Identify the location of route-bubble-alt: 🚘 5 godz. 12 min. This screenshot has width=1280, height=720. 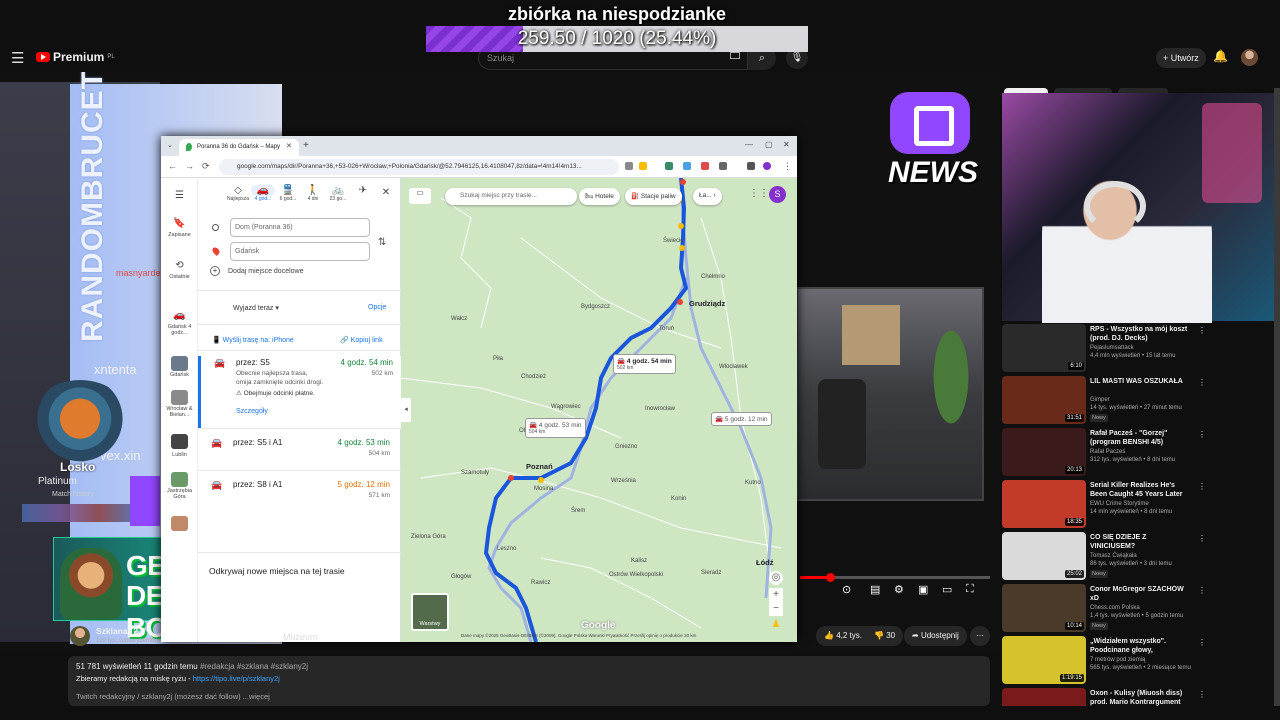
(741, 419).